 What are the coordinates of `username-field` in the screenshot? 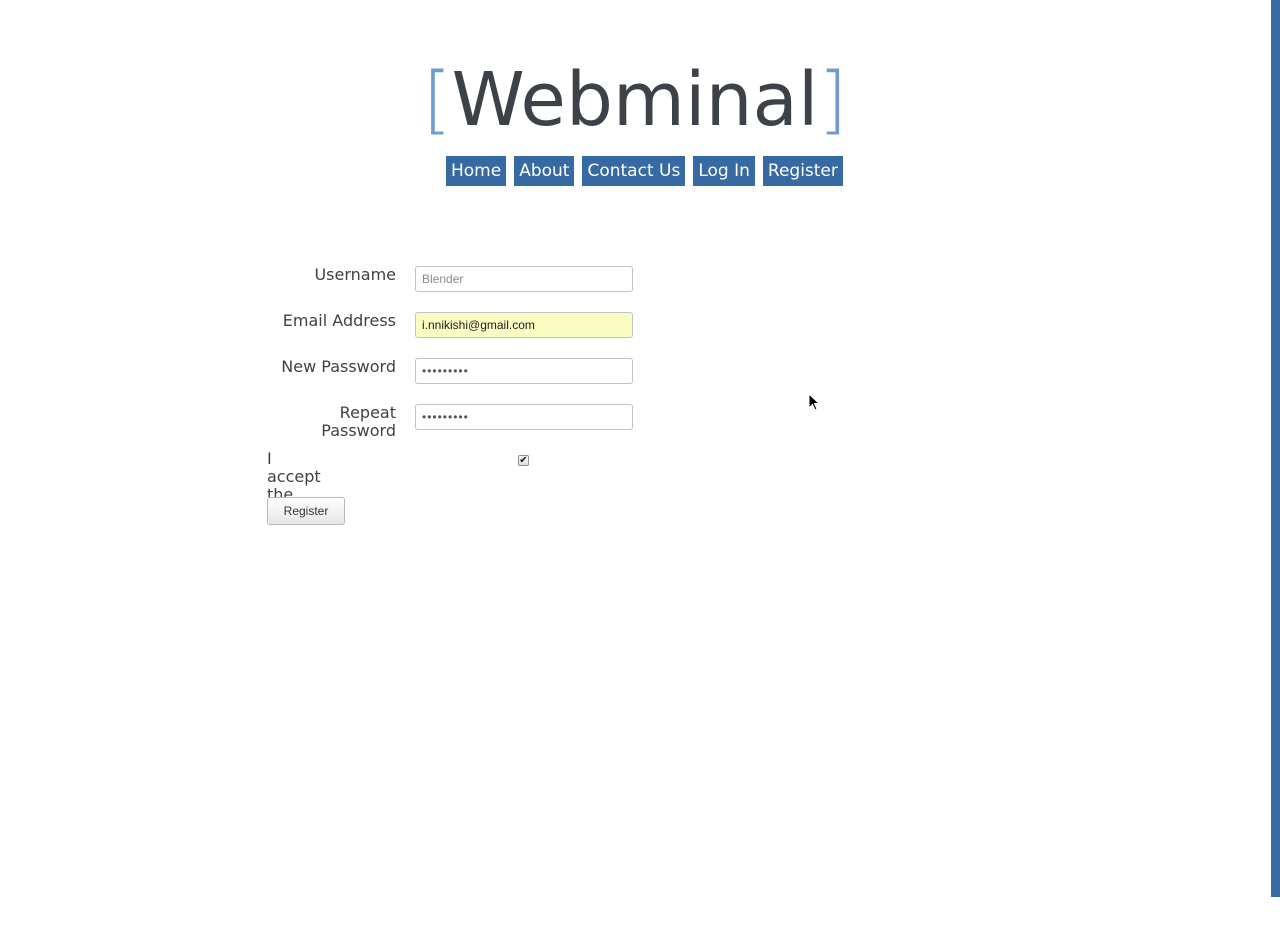 It's located at (524, 279).